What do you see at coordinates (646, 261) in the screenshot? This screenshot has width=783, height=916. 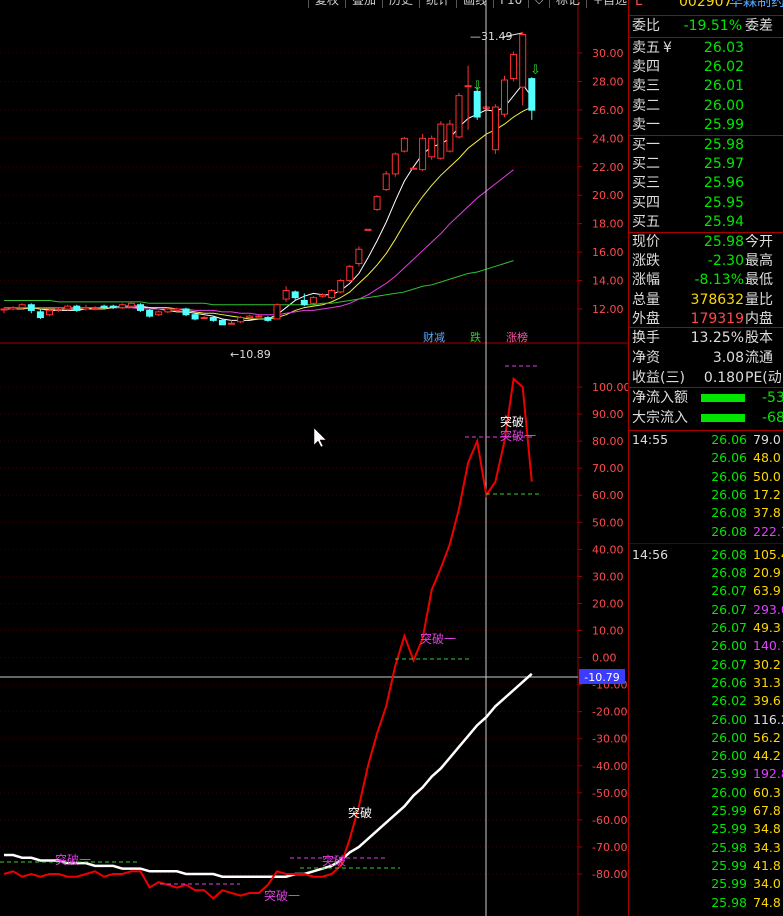 I see `row-label: 涨跌` at bounding box center [646, 261].